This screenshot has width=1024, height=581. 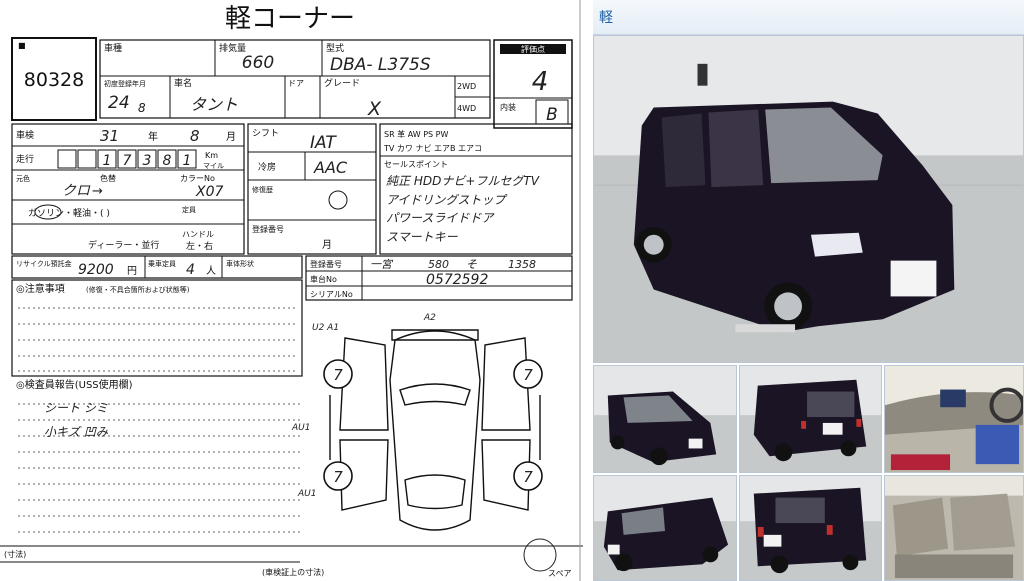 What do you see at coordinates (327, 245) in the screenshot?
I see `label-month-unit-2: 月` at bounding box center [327, 245].